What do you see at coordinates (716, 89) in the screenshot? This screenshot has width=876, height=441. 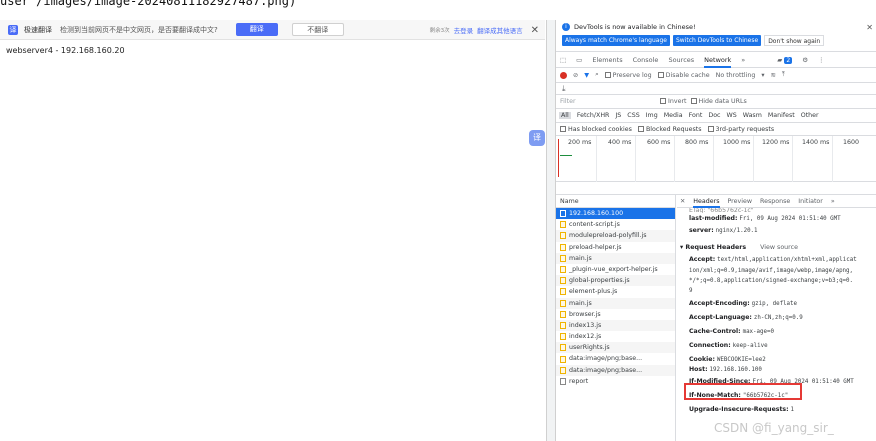 I see `network-toolbar-2: ⤓` at bounding box center [716, 89].